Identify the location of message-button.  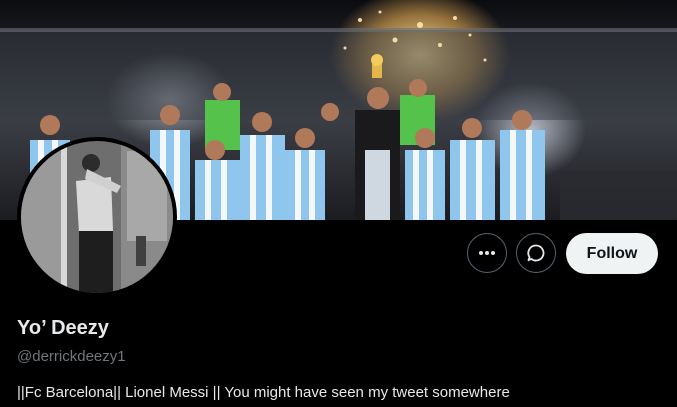
(536, 253).